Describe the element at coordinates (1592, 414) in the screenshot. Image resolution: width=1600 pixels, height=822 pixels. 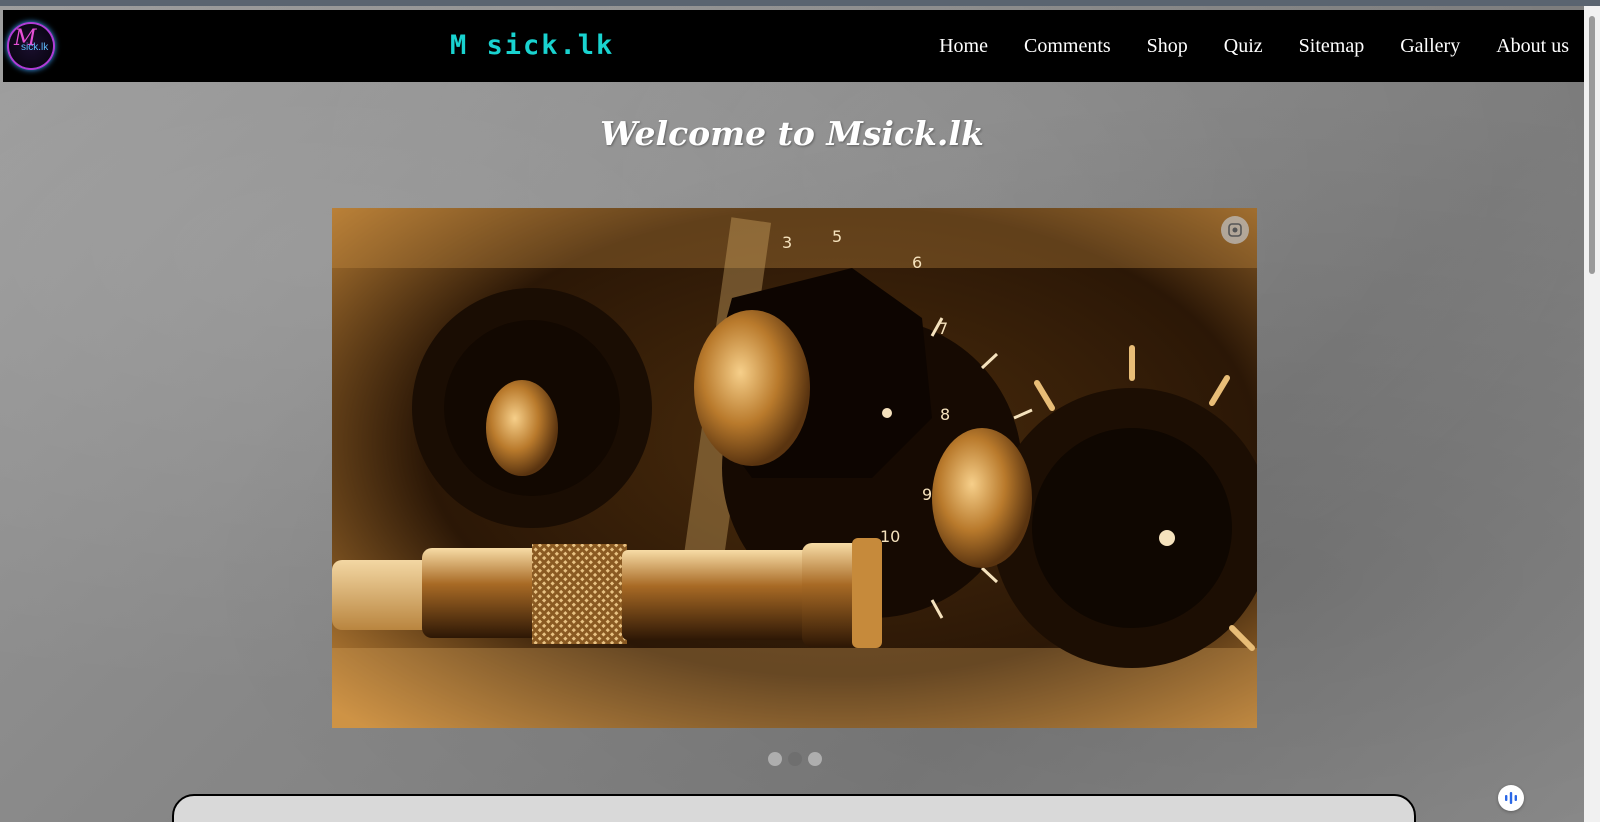
I see `vertical-scrollbar` at that location.